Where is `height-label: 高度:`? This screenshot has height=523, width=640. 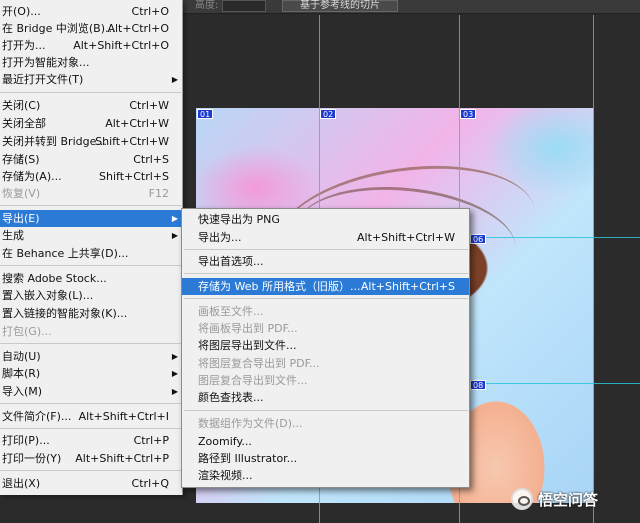
height-label: 高度: is located at coordinates (207, 5).